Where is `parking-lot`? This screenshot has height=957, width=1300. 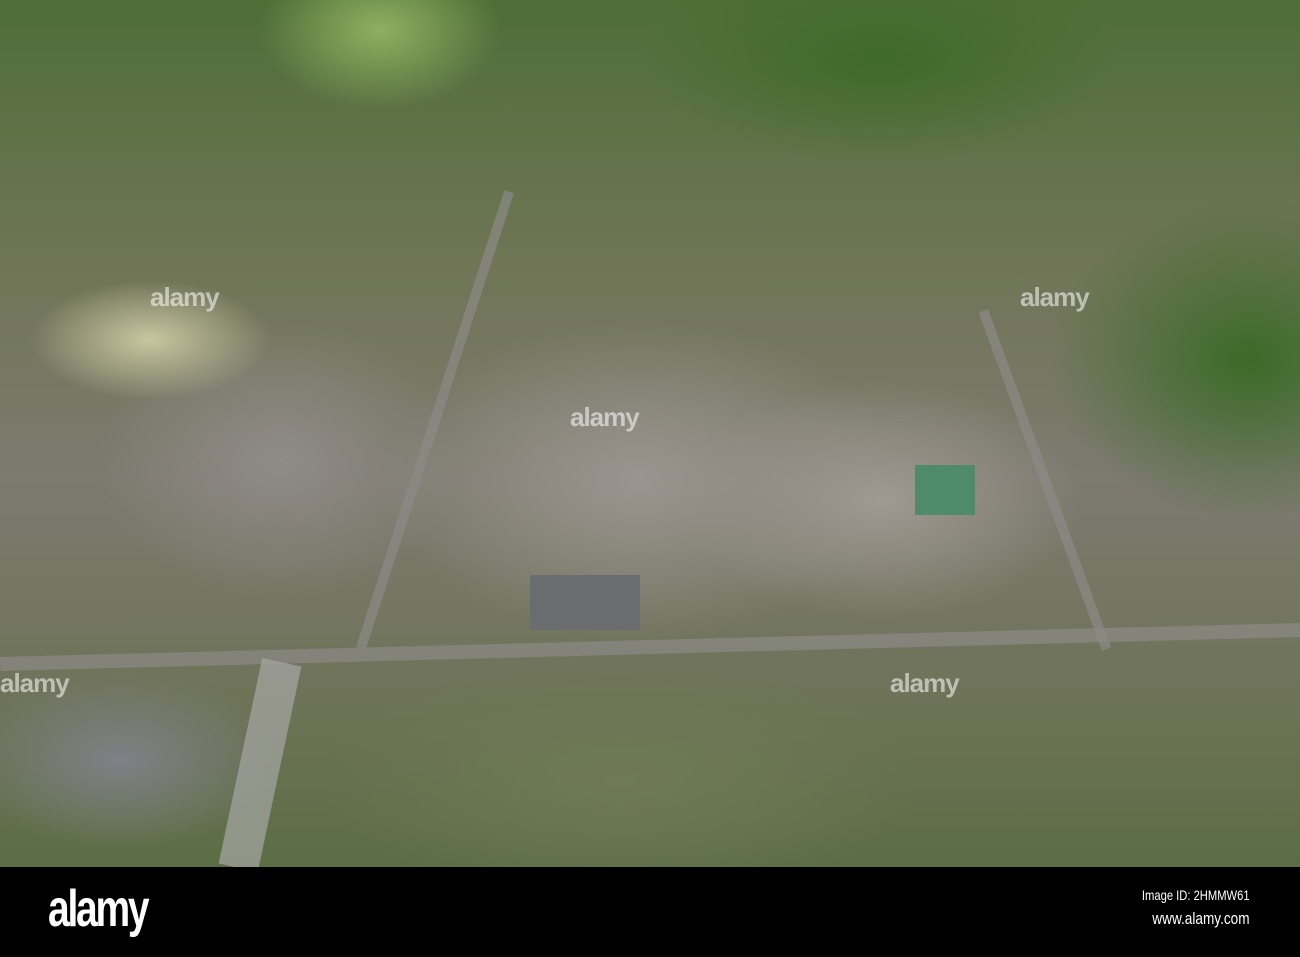
parking-lot is located at coordinates (585, 602).